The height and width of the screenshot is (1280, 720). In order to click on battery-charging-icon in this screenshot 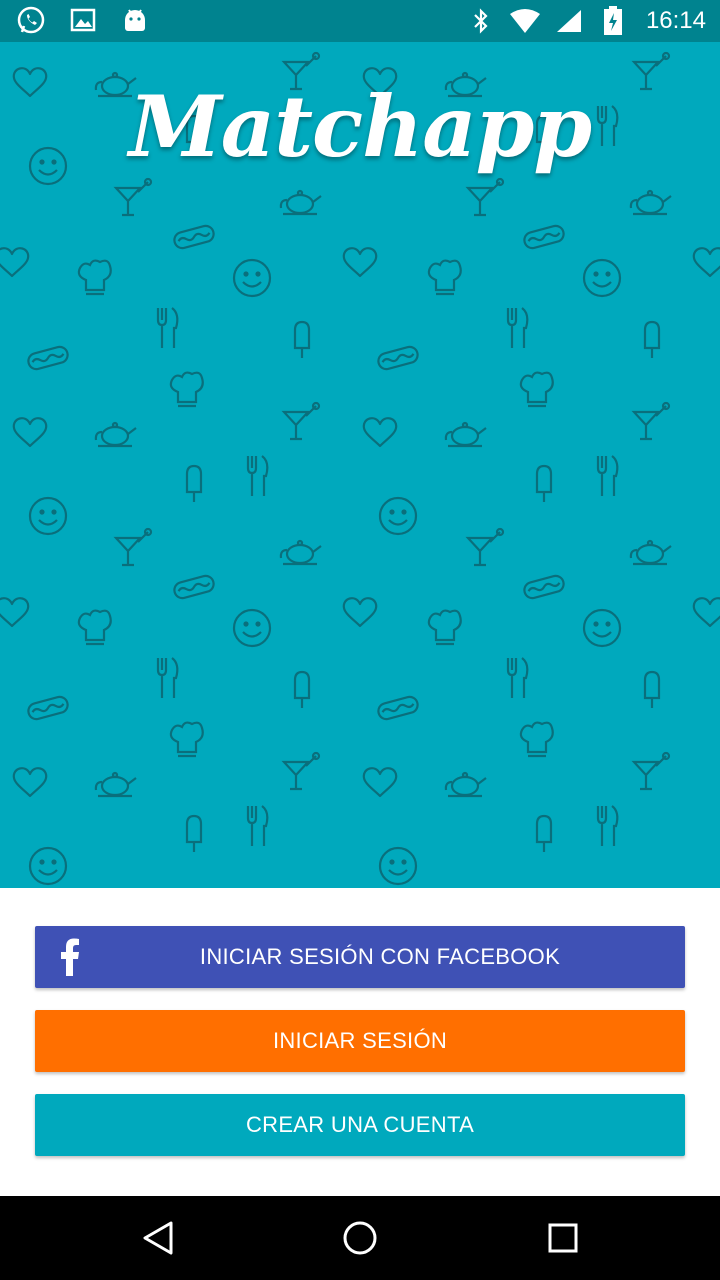, I will do `click(613, 21)`.